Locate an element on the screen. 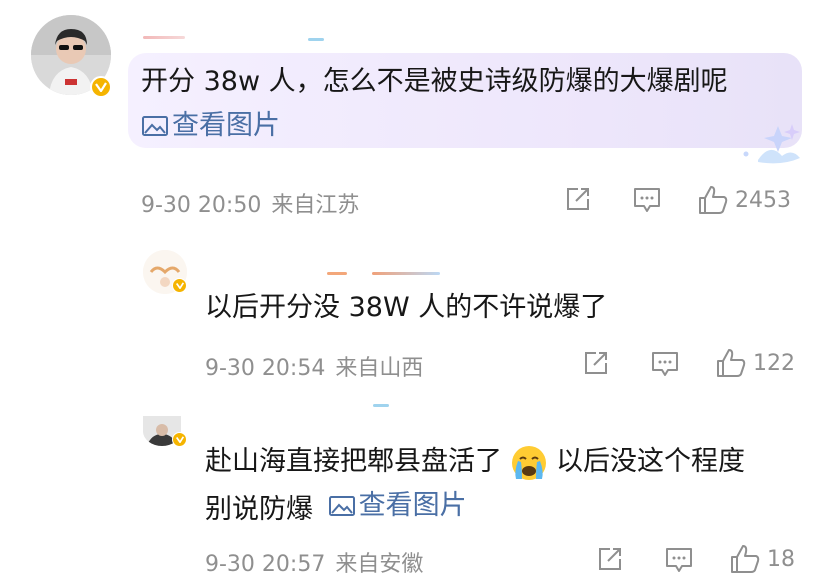 Image resolution: width=828 pixels, height=582 pixels. timestamp: 9-30 20:57 is located at coordinates (265, 564).